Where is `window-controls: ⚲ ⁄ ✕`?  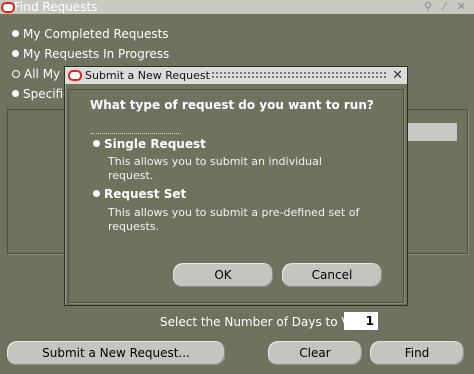
window-controls: ⚲ ⁄ ✕ is located at coordinates (447, 7).